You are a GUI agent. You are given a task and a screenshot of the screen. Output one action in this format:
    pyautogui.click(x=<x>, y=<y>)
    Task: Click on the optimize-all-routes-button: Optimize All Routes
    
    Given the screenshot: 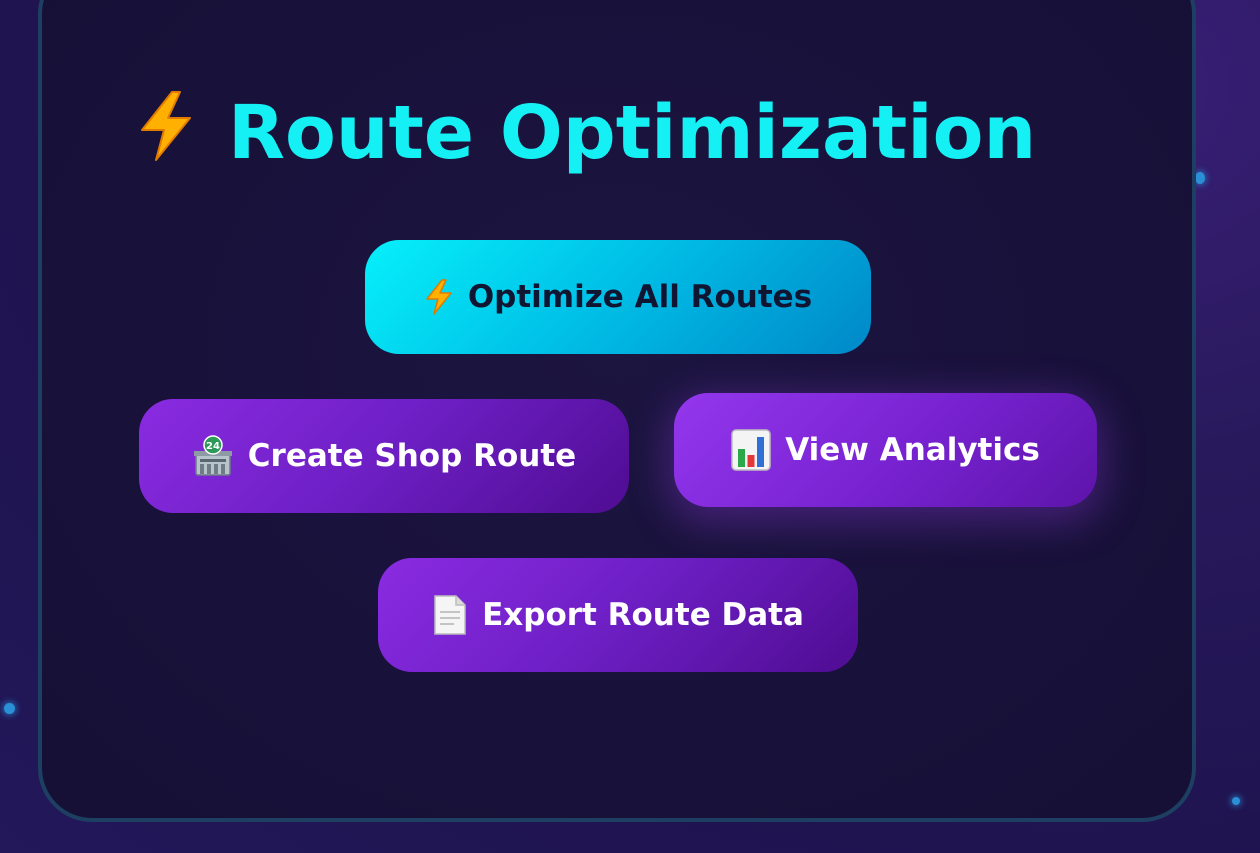 What is the action you would take?
    pyautogui.click(x=618, y=297)
    